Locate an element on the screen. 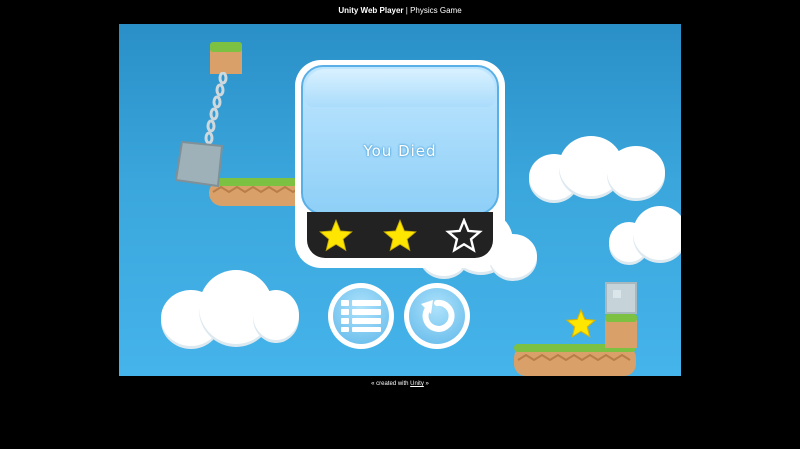 Image resolution: width=800 pixels, height=449 pixels. footer-credit: « created with Unity » is located at coordinates (400, 384).